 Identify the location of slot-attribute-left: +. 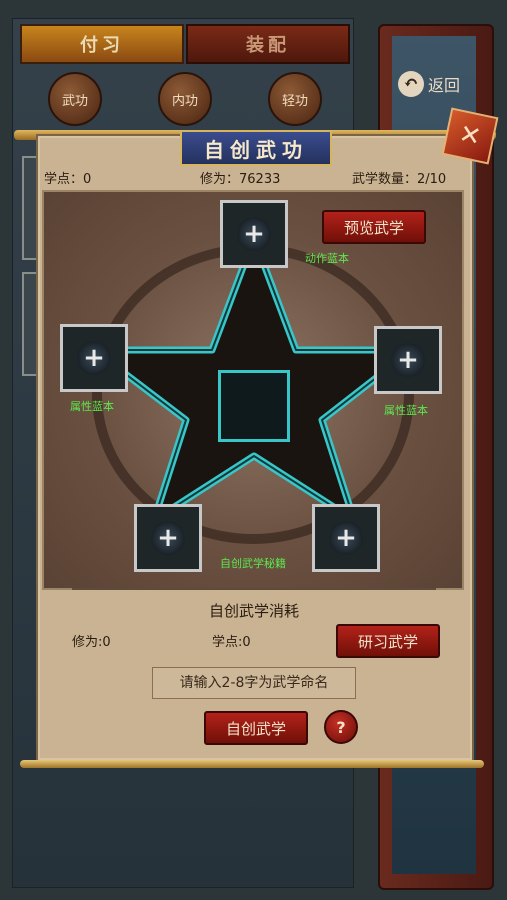
(94, 358).